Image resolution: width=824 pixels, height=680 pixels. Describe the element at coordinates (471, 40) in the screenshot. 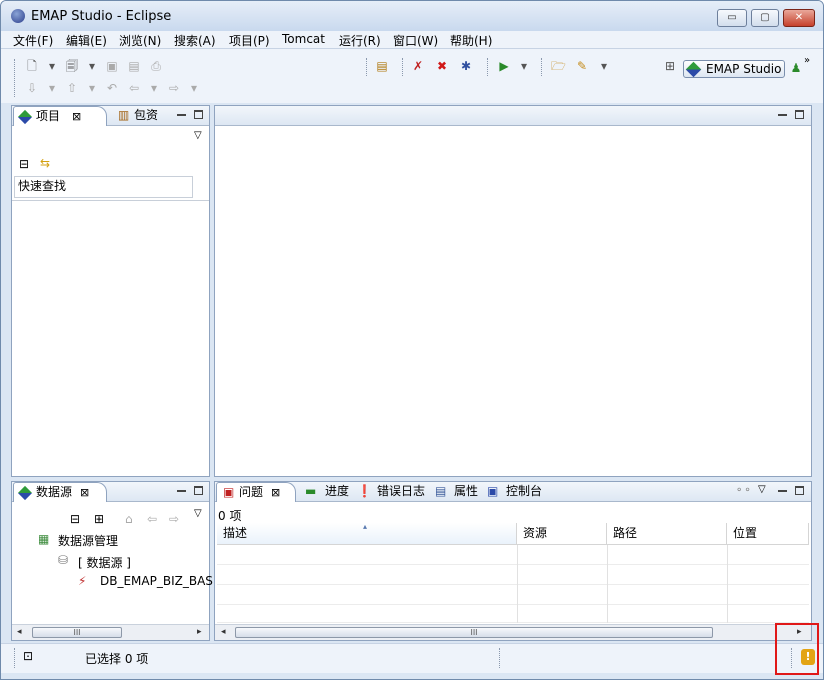

I see `menu-help: 帮助(H)` at that location.